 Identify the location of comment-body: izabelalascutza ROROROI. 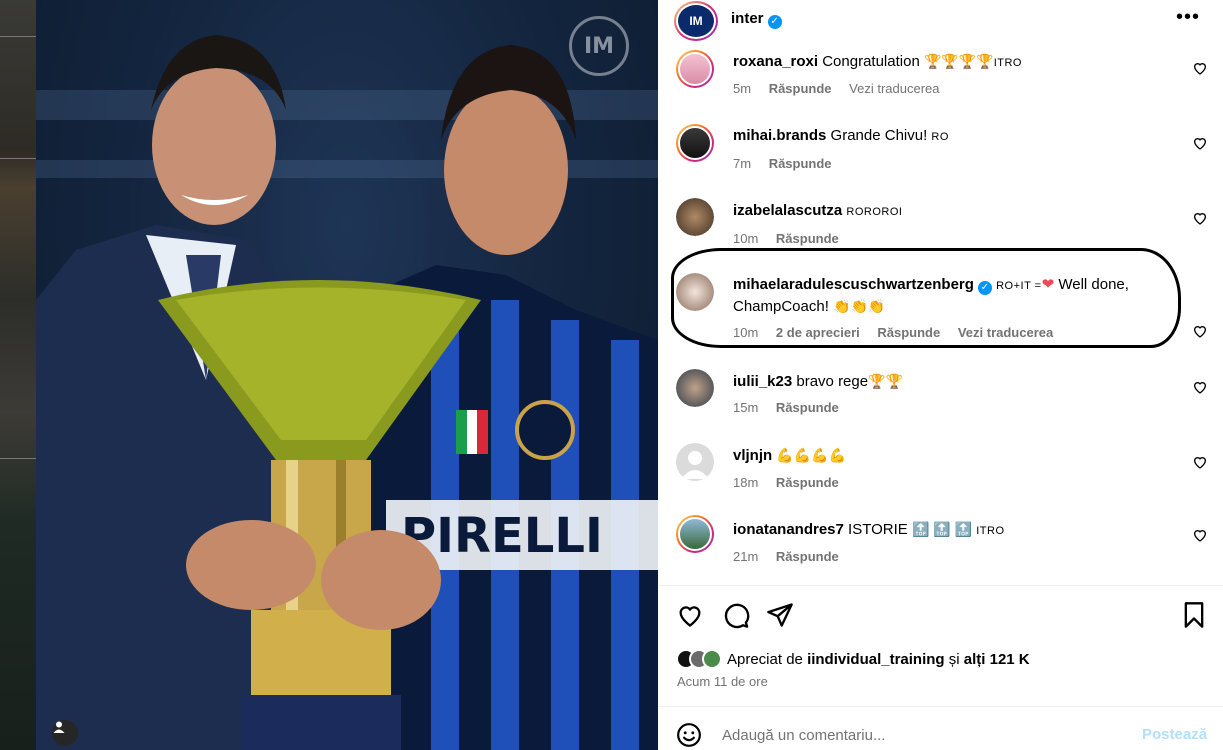
(953, 211).